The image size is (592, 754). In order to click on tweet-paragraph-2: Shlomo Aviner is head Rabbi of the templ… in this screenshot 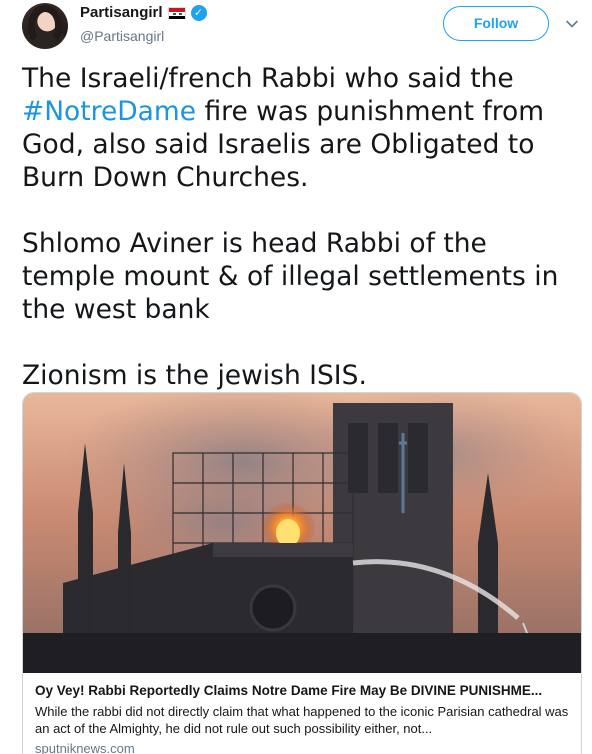, I will do `click(290, 276)`.